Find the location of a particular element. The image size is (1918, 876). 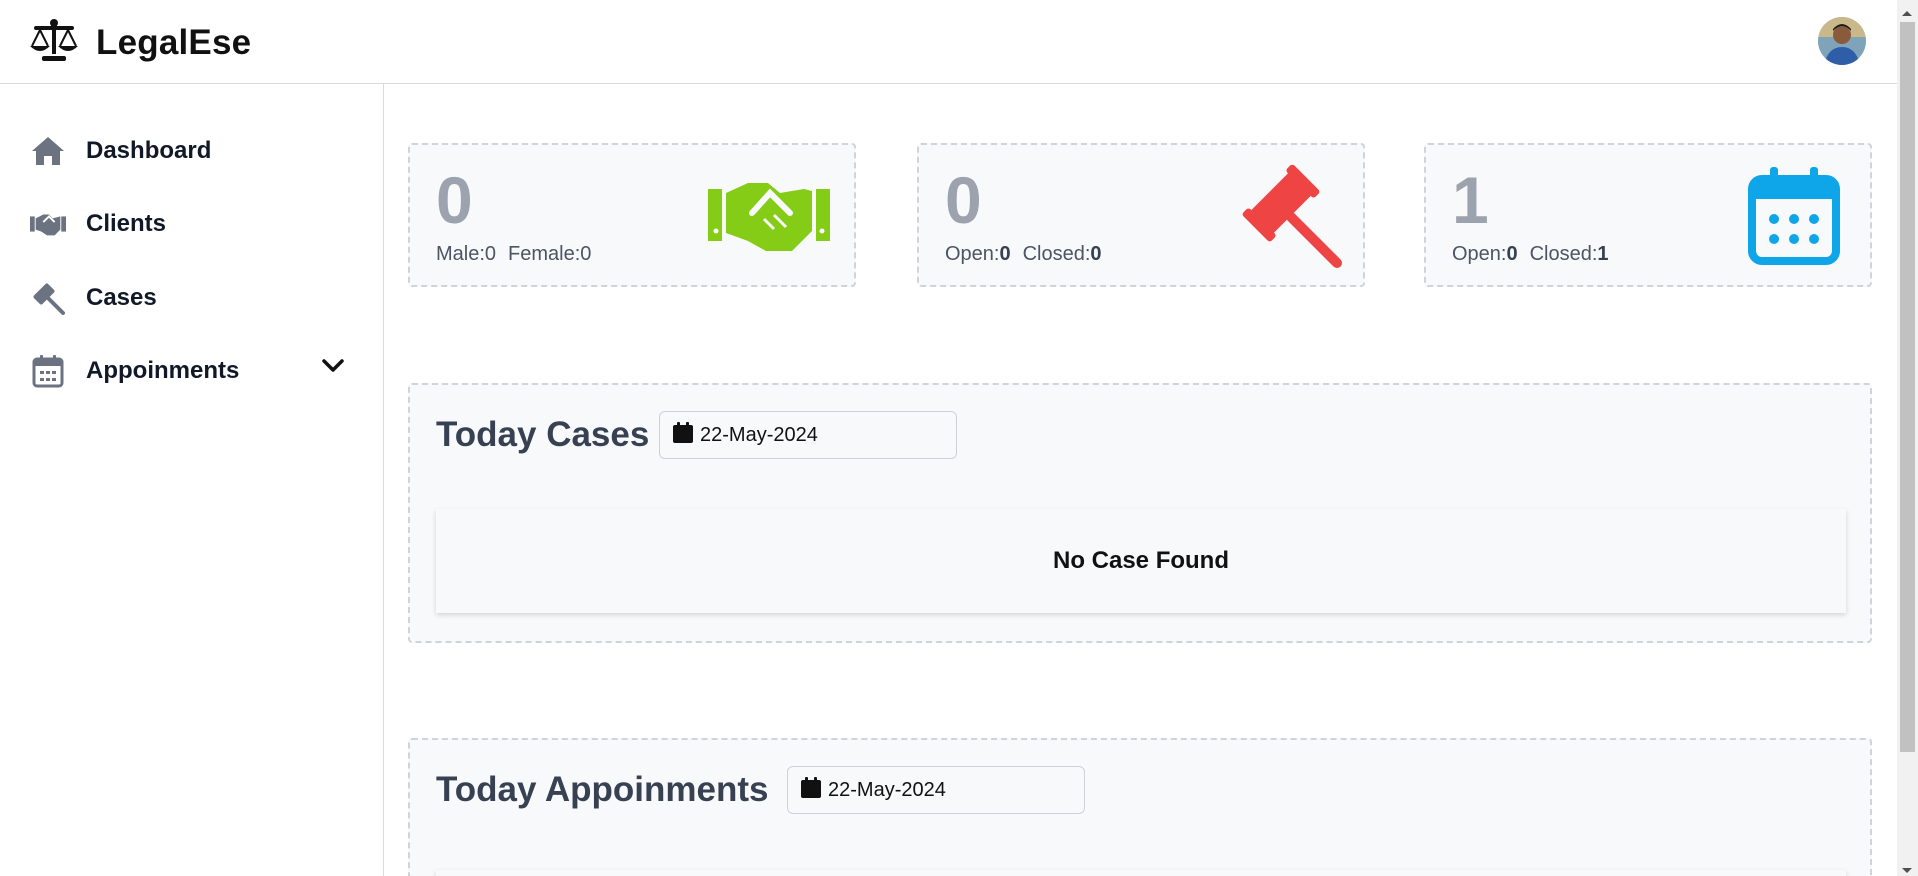

today-appointments-section: Today Appoinments 22-May-2024 is located at coordinates (1140, 807).